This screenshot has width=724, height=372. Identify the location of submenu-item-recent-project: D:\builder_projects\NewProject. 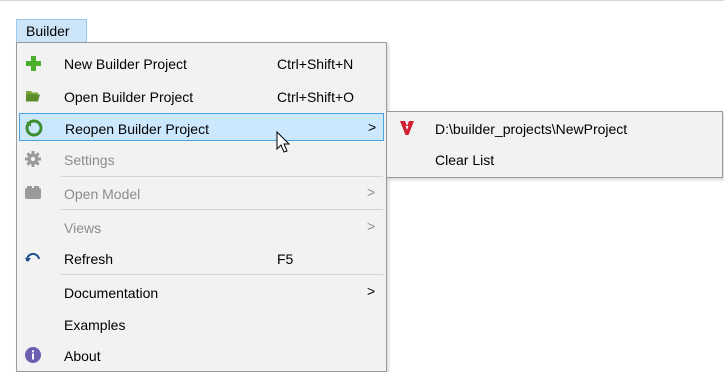
(554, 128).